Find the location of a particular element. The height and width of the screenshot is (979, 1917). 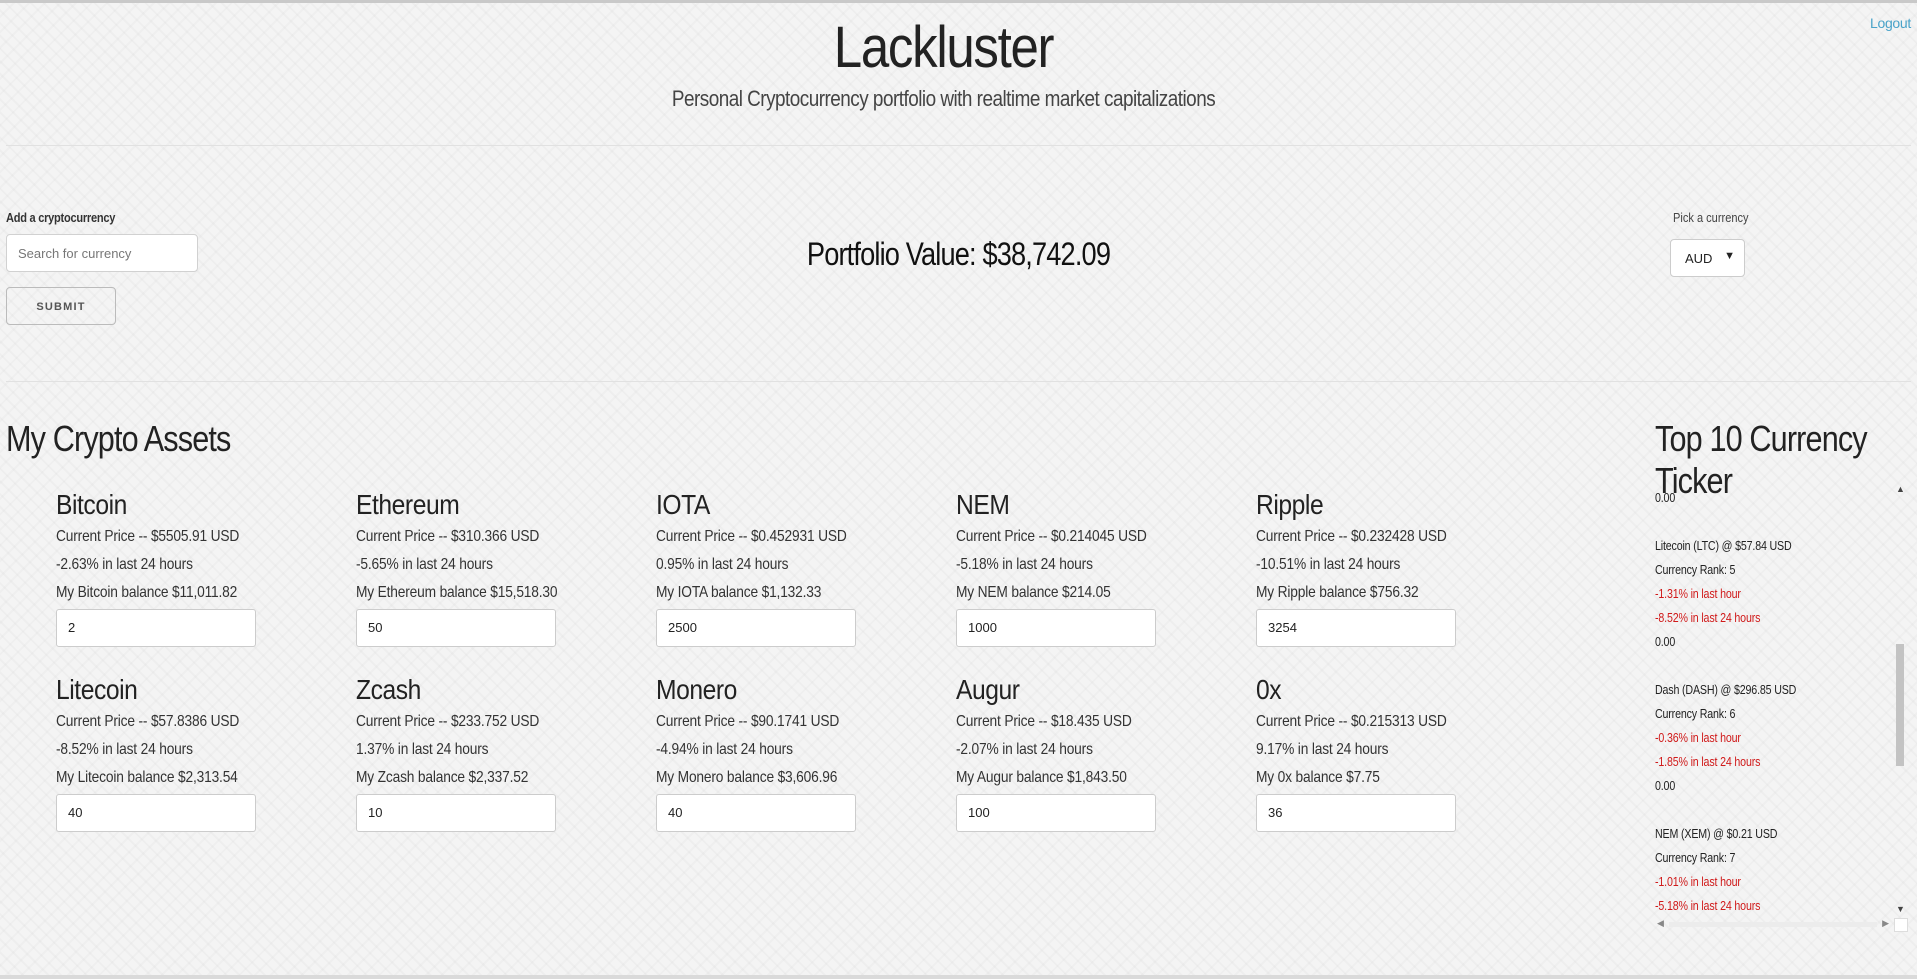

asset-price: Current Price -- $57.8386 USD is located at coordinates (148, 721).